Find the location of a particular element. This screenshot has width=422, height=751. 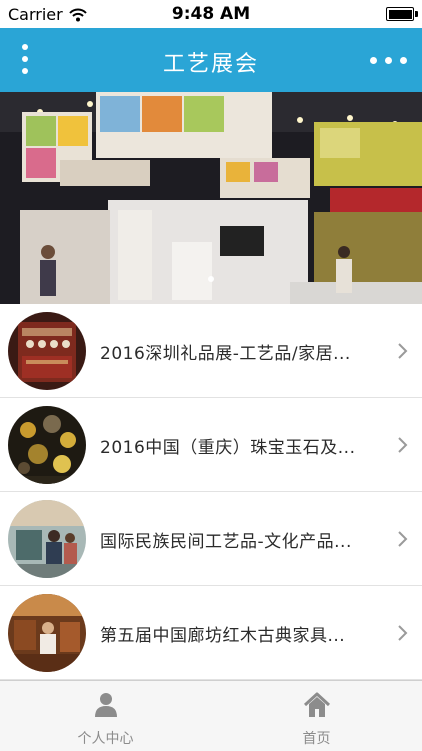

tab-home: 首页 is located at coordinates (316, 716).